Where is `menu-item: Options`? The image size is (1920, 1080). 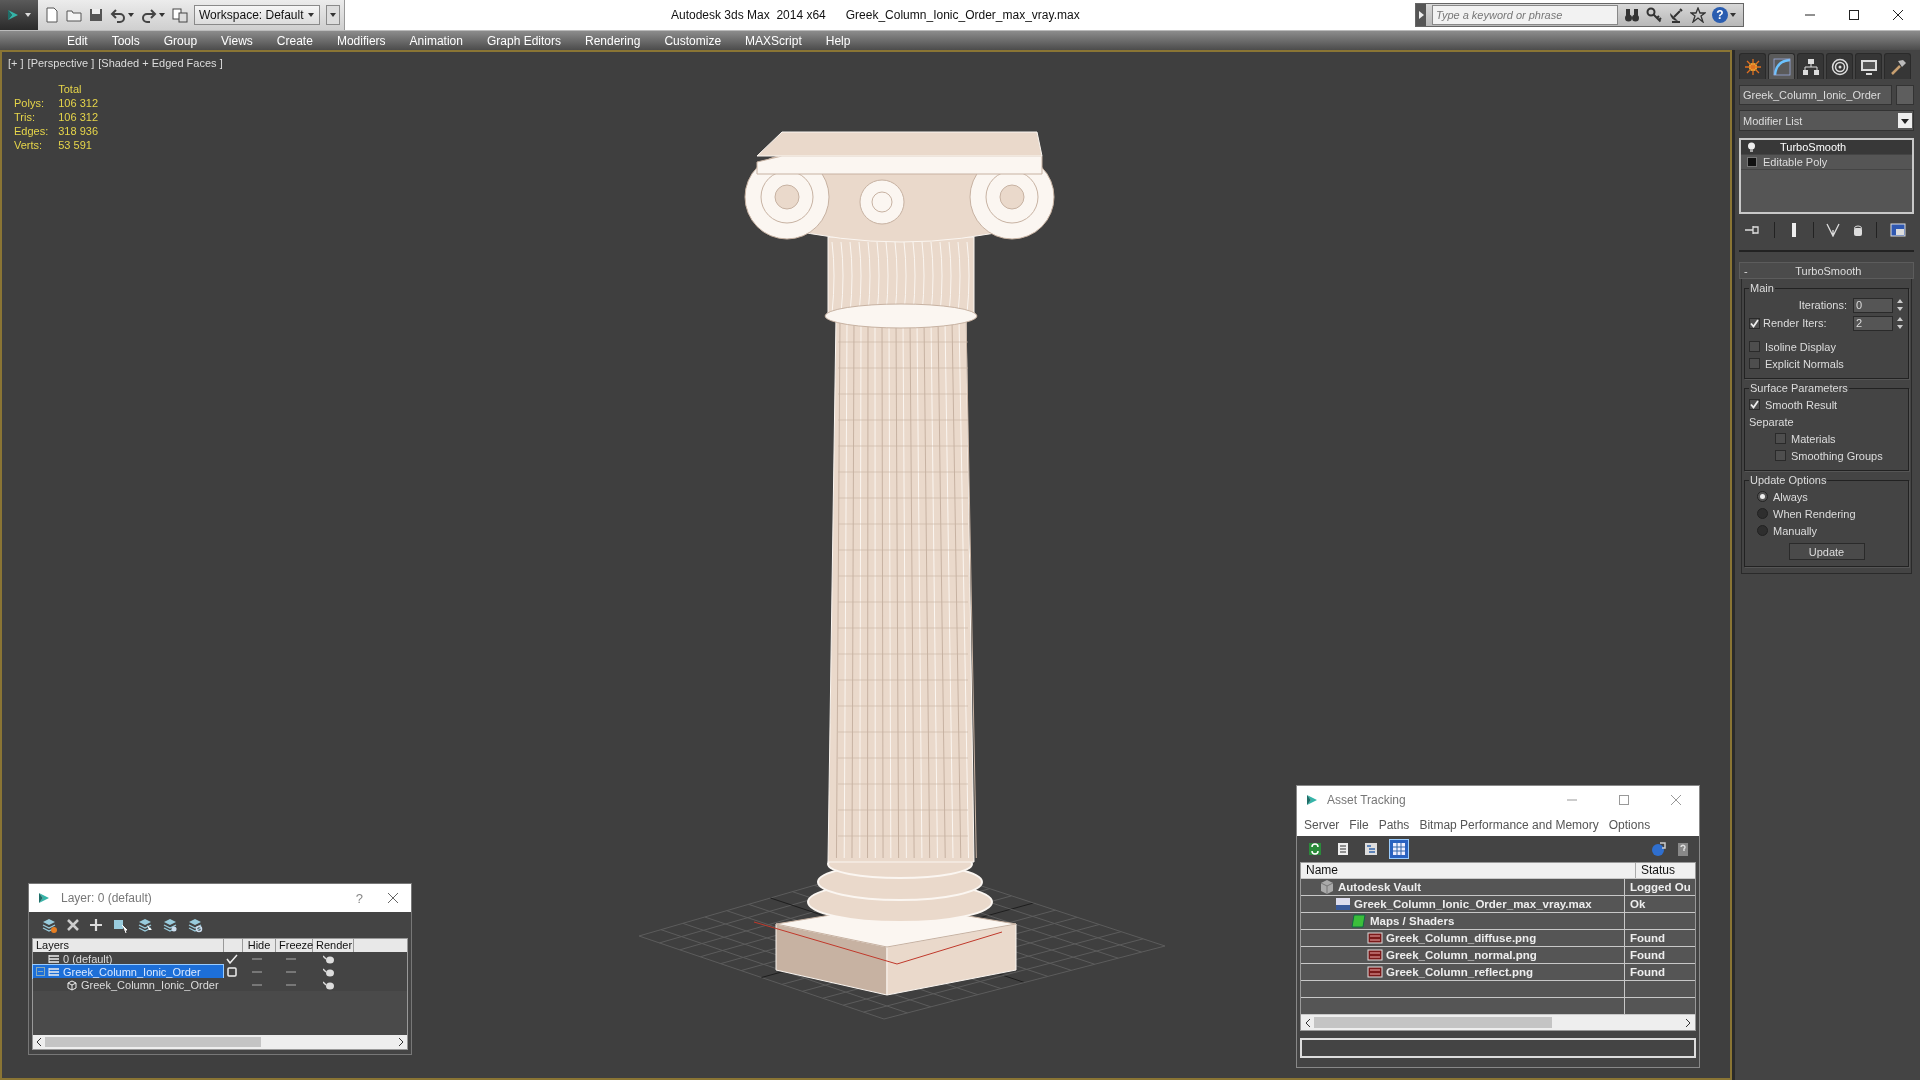 menu-item: Options is located at coordinates (1629, 825).